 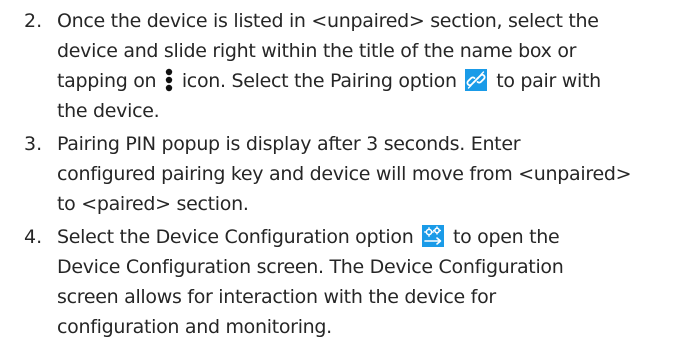 I want to click on text-fragment: to pair with, so click(x=548, y=81).